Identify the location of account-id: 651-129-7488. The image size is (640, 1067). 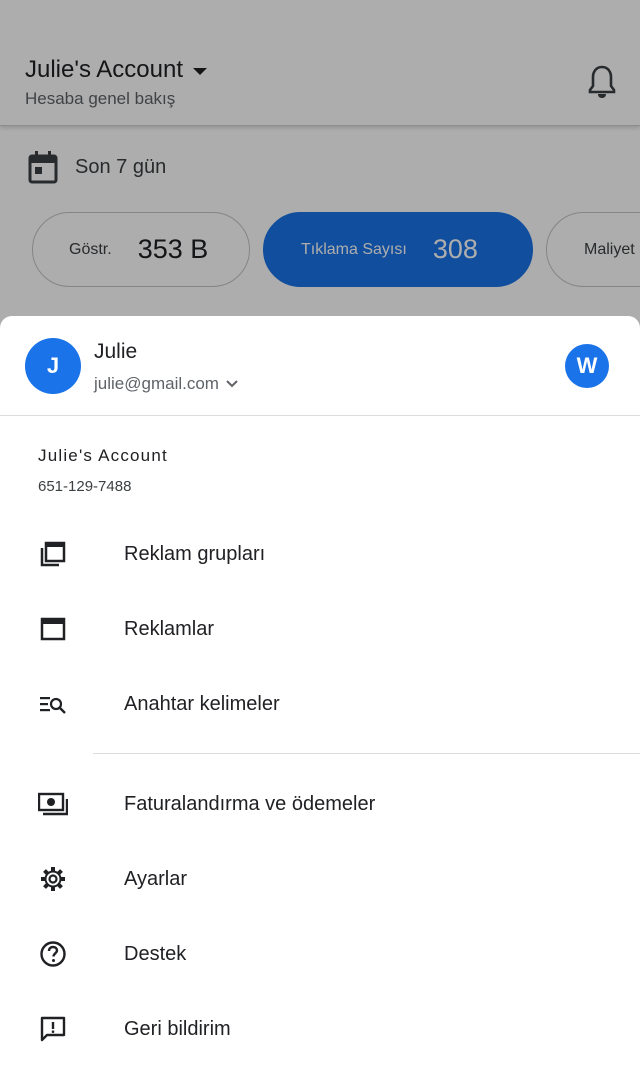
(85, 486).